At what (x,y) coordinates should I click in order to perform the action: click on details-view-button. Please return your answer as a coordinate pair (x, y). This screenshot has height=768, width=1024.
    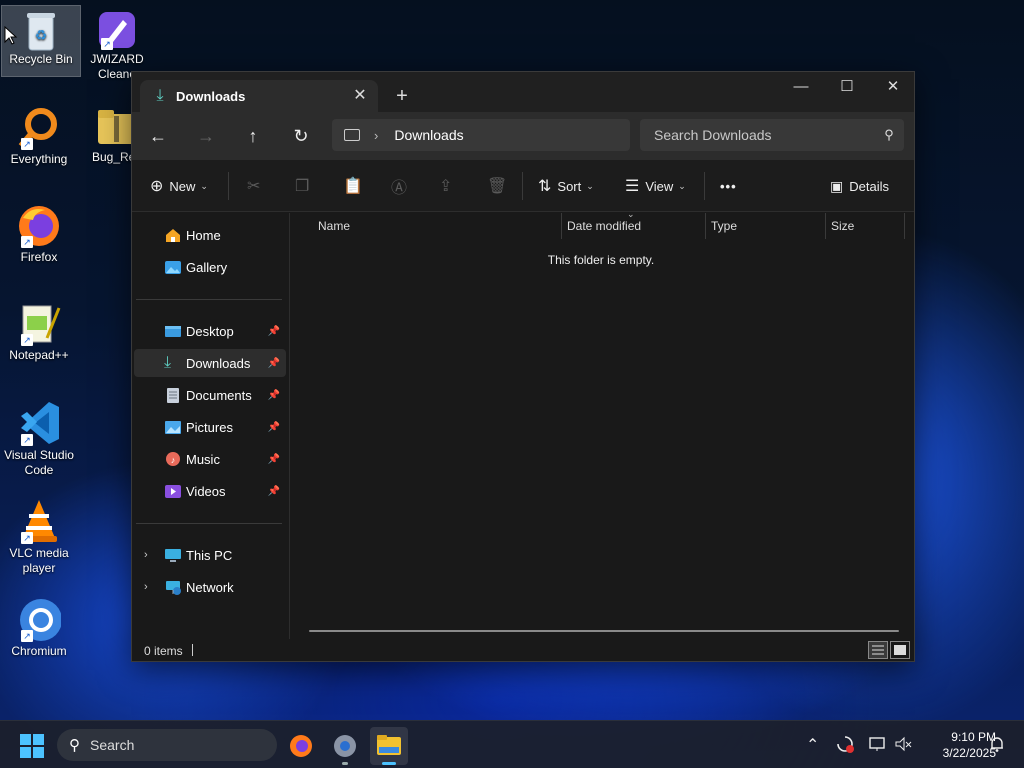
    Looking at the image, I should click on (878, 650).